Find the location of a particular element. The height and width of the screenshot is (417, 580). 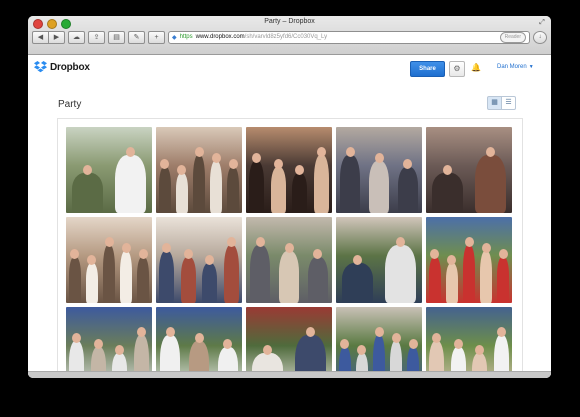

user-menu: Dan Moren ▼ is located at coordinates (515, 67).